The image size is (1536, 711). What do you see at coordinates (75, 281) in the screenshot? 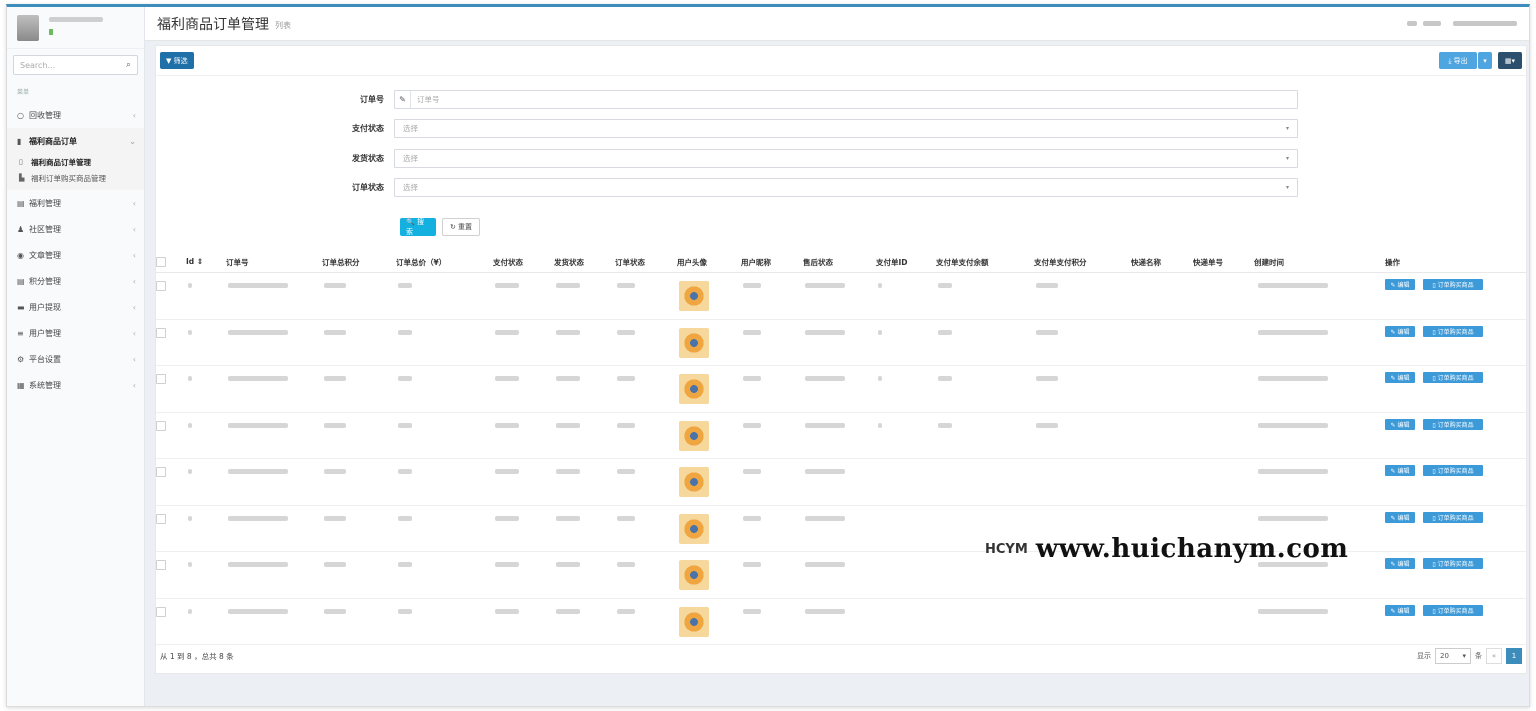
I see `sidebar-item-points: ▤ 积分管理 ‹` at bounding box center [75, 281].